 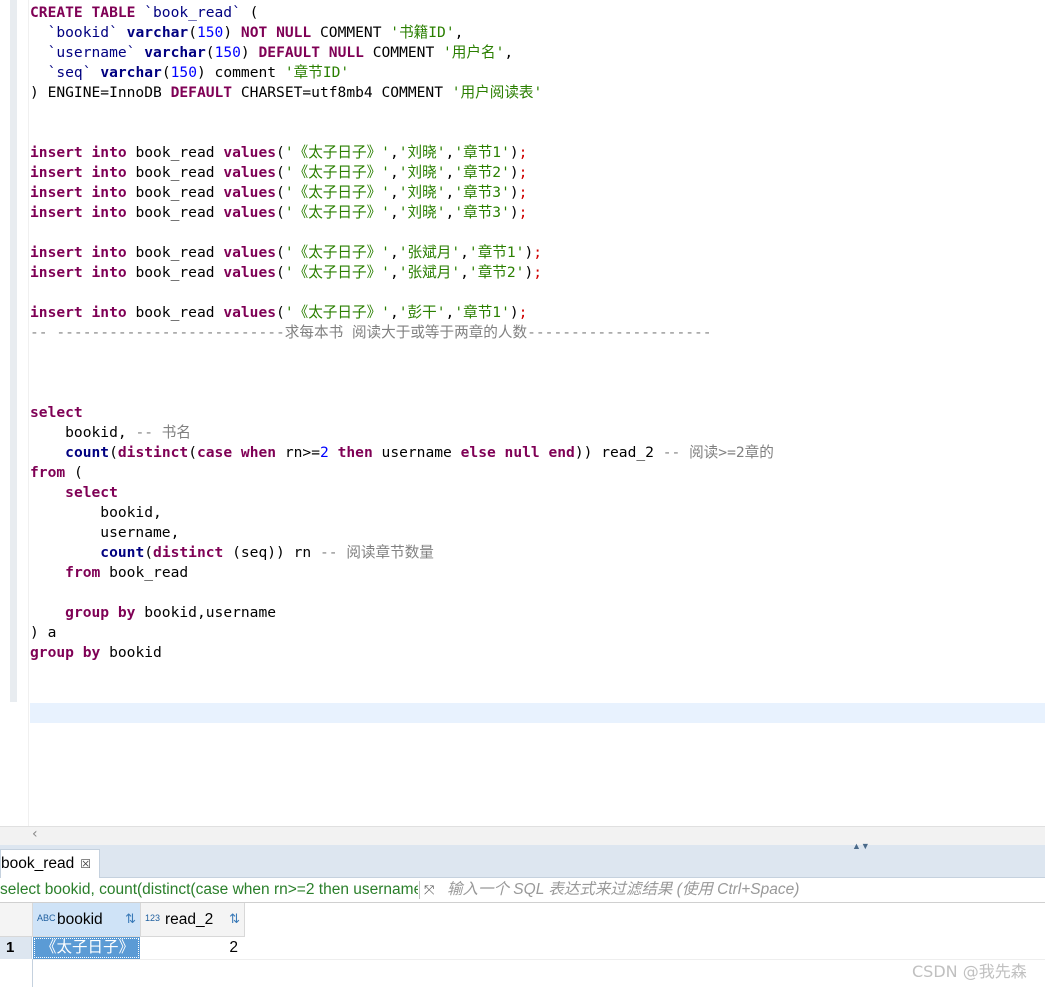 I want to click on row-number: 1, so click(x=16, y=948).